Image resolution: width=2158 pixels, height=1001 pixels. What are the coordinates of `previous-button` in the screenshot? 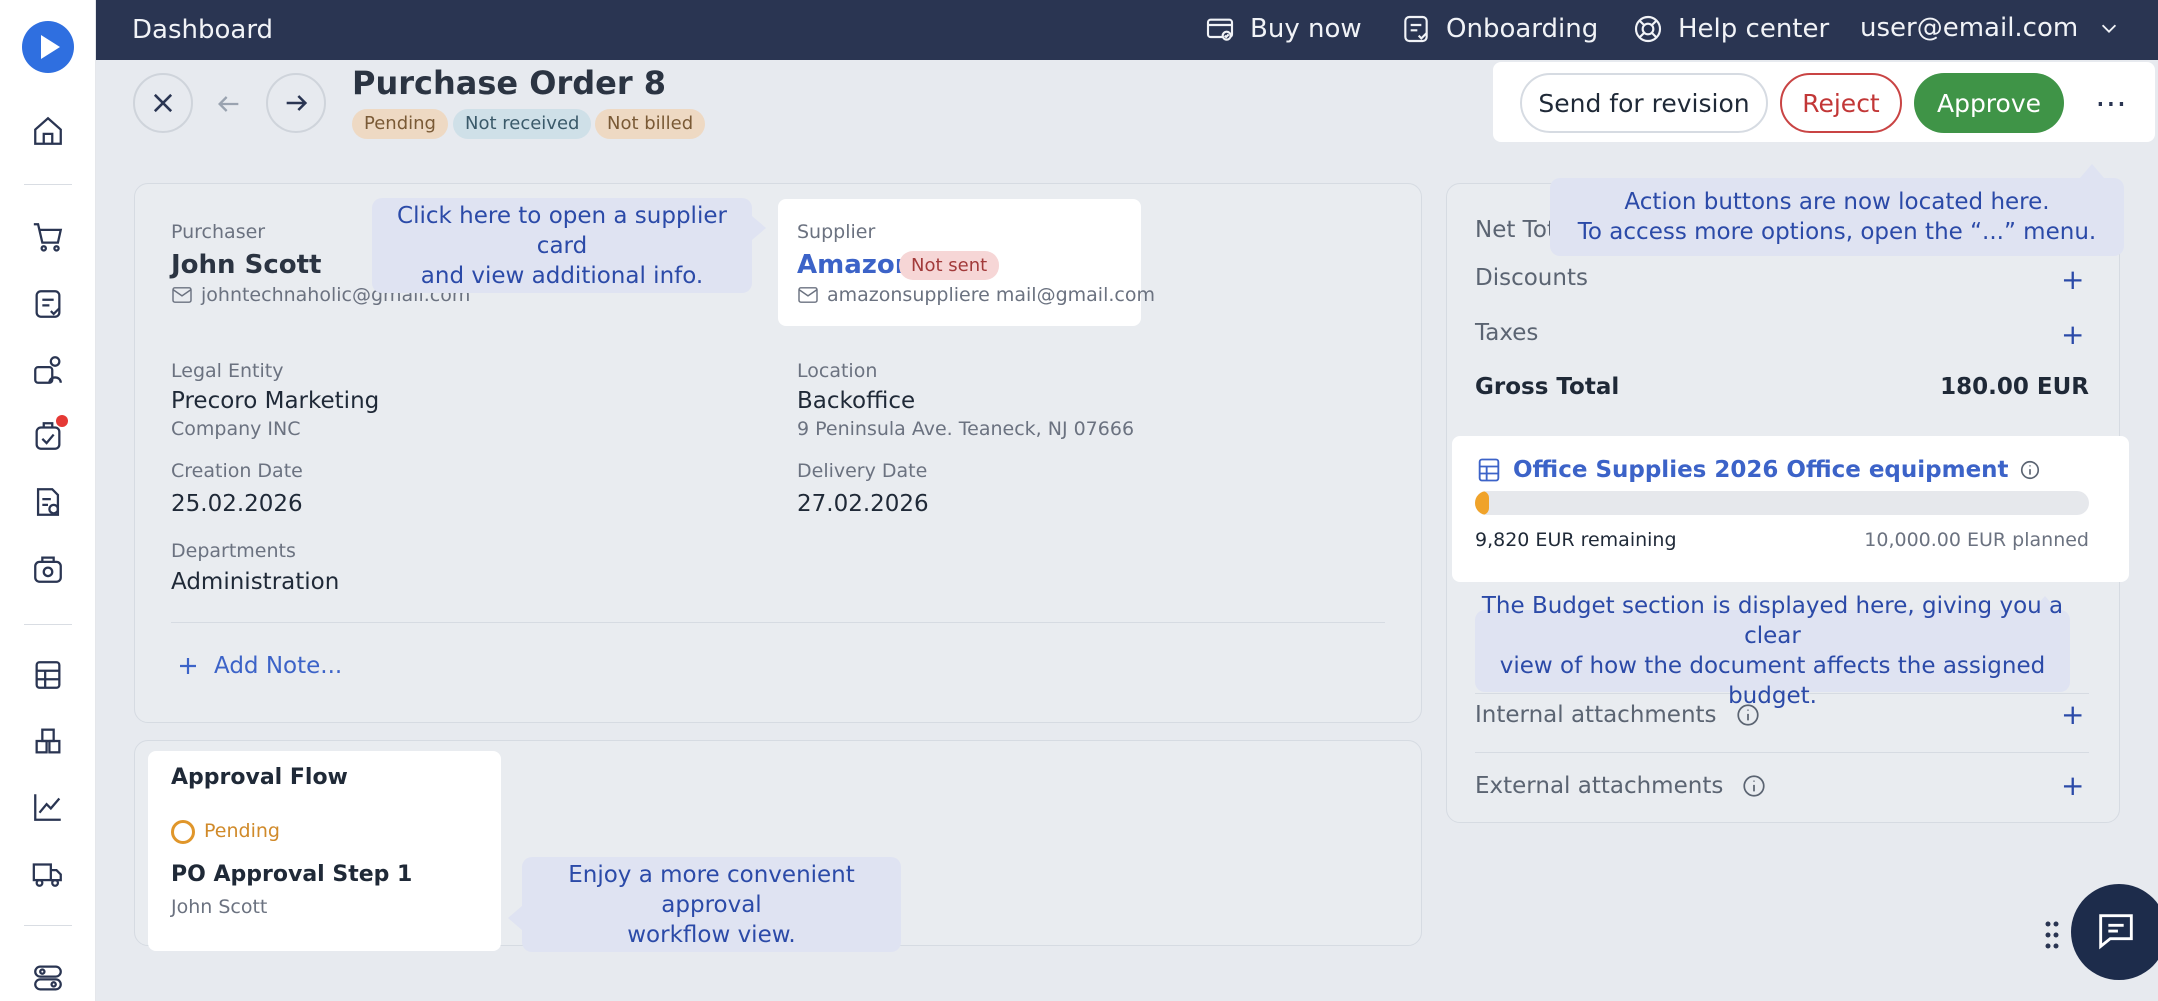 It's located at (231, 104).